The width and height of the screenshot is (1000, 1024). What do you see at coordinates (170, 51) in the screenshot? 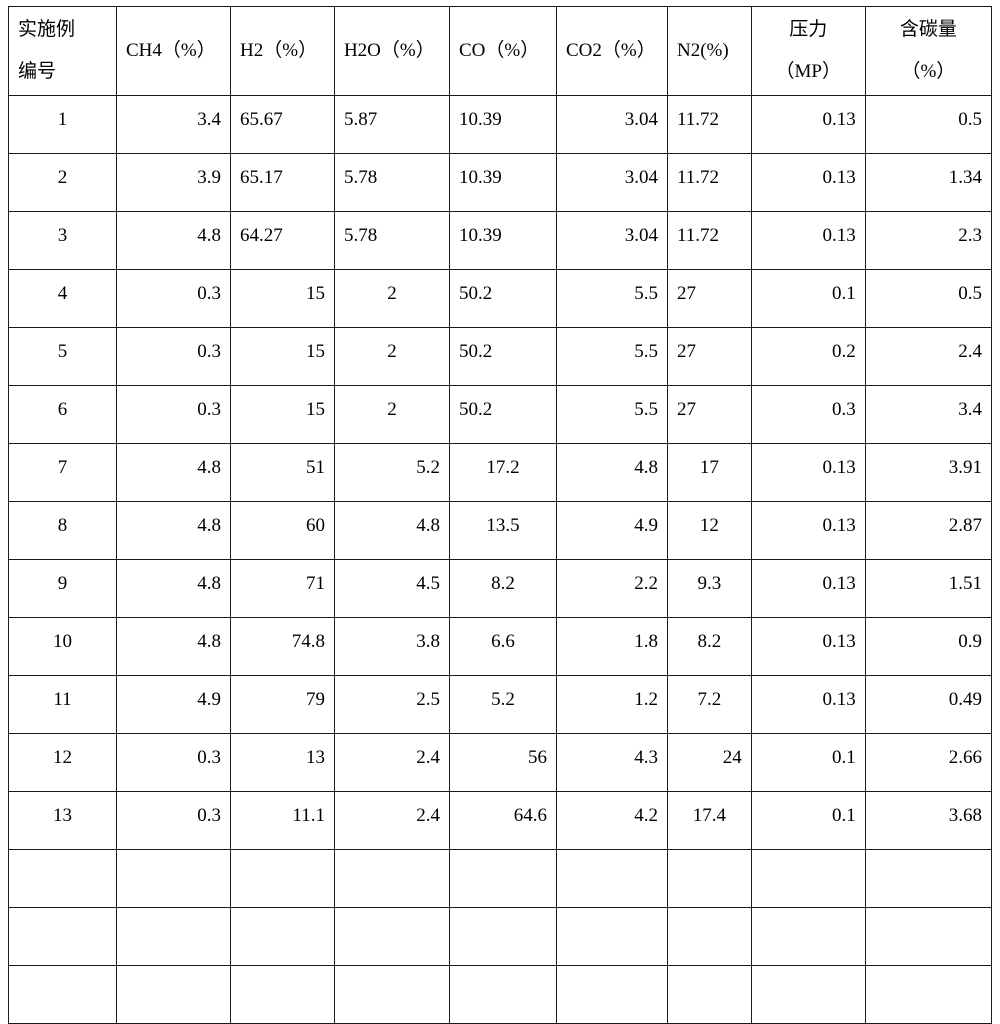
I see `column-header-line1: CH4（%）` at bounding box center [170, 51].